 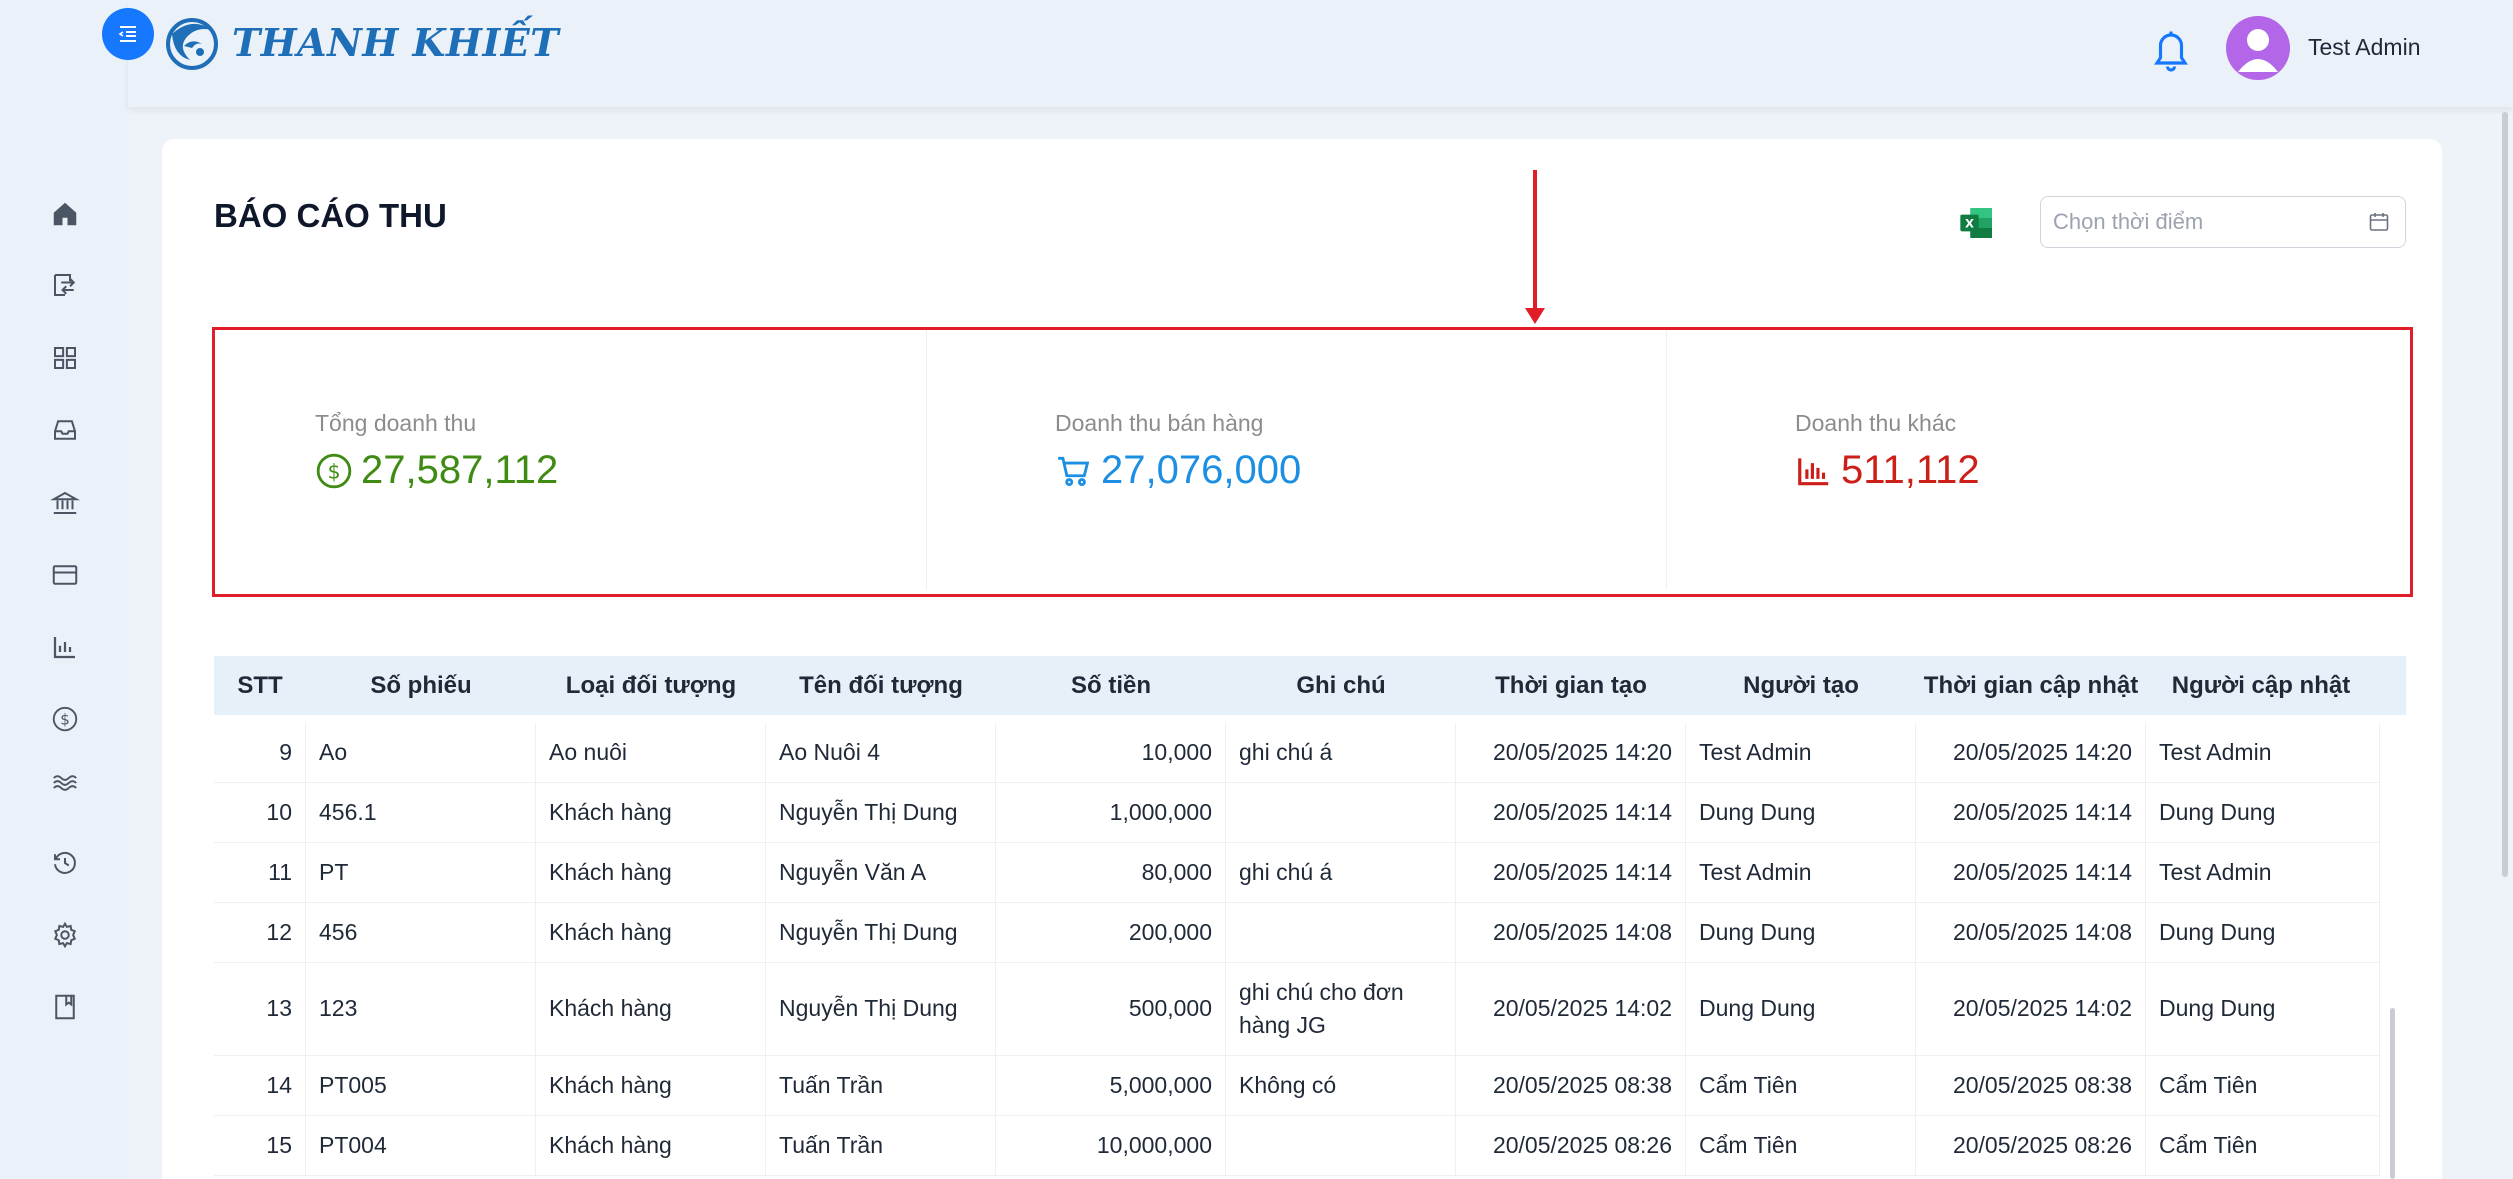 What do you see at coordinates (1111, 872) in the screenshot?
I see `cell-so-tien: 80,000` at bounding box center [1111, 872].